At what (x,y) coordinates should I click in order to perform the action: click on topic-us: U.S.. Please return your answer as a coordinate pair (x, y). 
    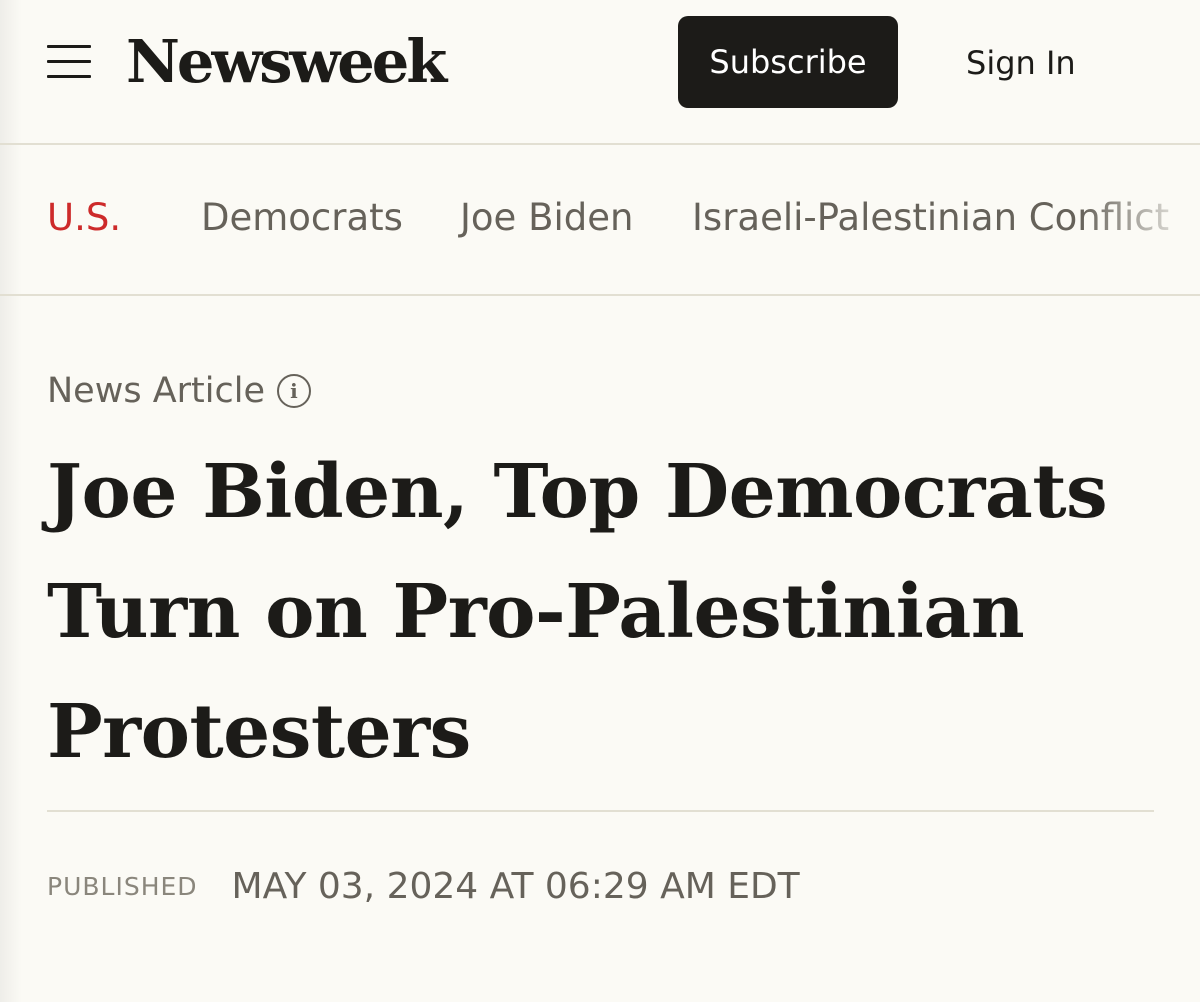
    Looking at the image, I should click on (84, 218).